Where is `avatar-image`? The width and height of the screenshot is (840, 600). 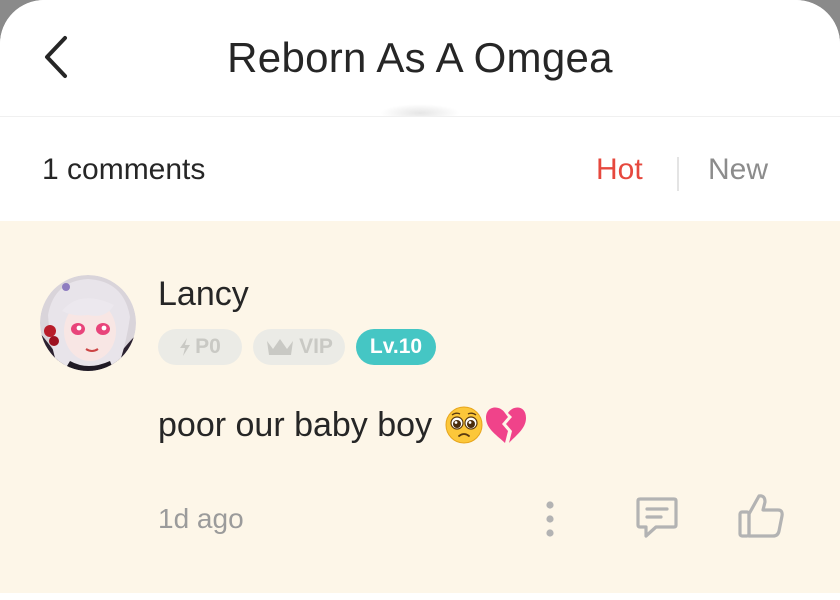 avatar-image is located at coordinates (88, 323).